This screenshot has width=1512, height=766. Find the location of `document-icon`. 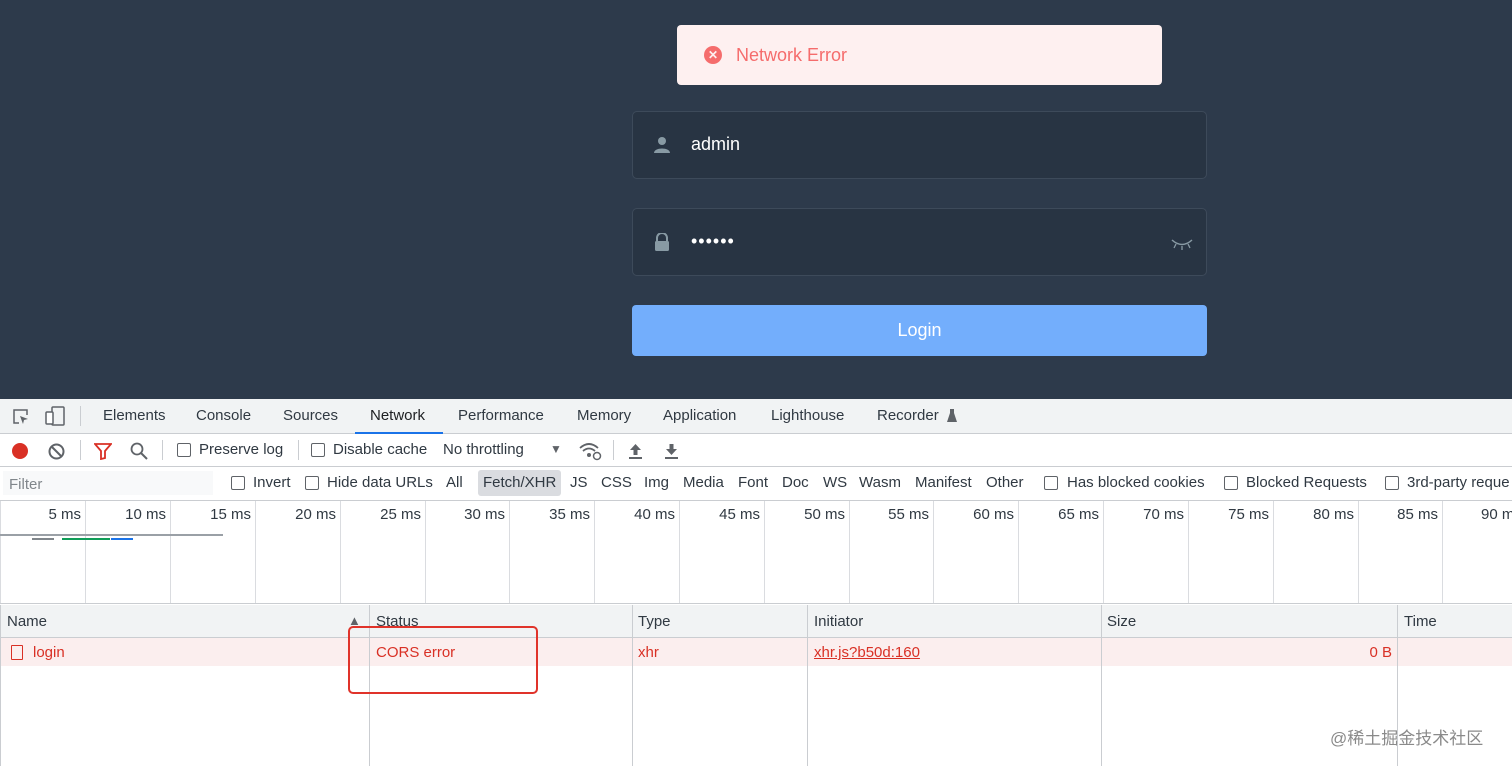

document-icon is located at coordinates (17, 652).